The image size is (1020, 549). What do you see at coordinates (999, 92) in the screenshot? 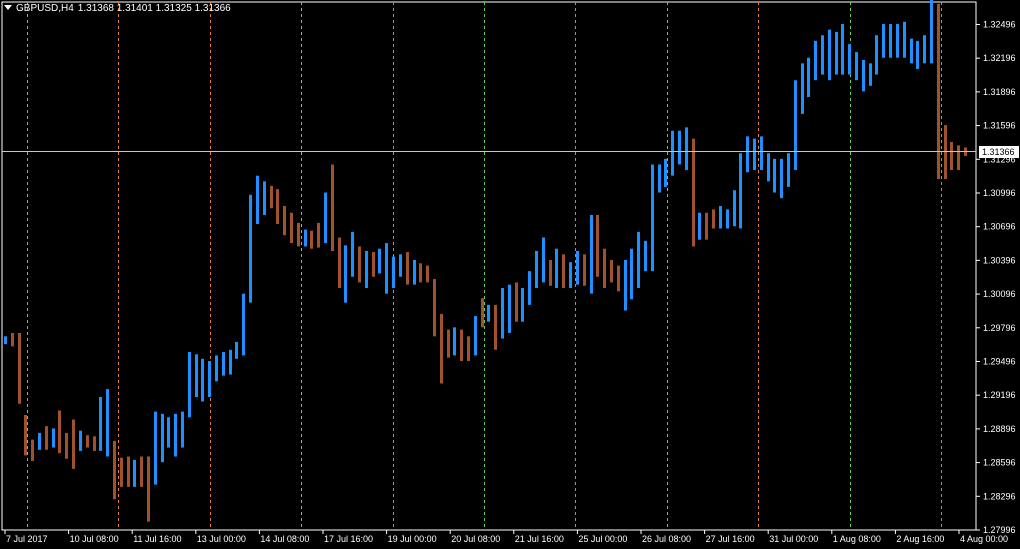
I see `y-tick-label: 1.31896` at bounding box center [999, 92].